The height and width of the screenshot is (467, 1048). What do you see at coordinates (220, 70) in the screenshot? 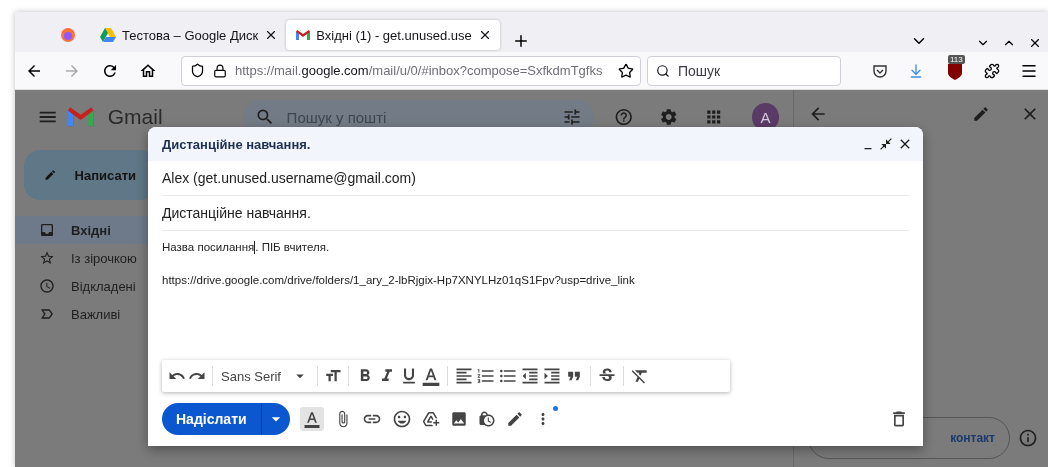
I see `lock-icon` at bounding box center [220, 70].